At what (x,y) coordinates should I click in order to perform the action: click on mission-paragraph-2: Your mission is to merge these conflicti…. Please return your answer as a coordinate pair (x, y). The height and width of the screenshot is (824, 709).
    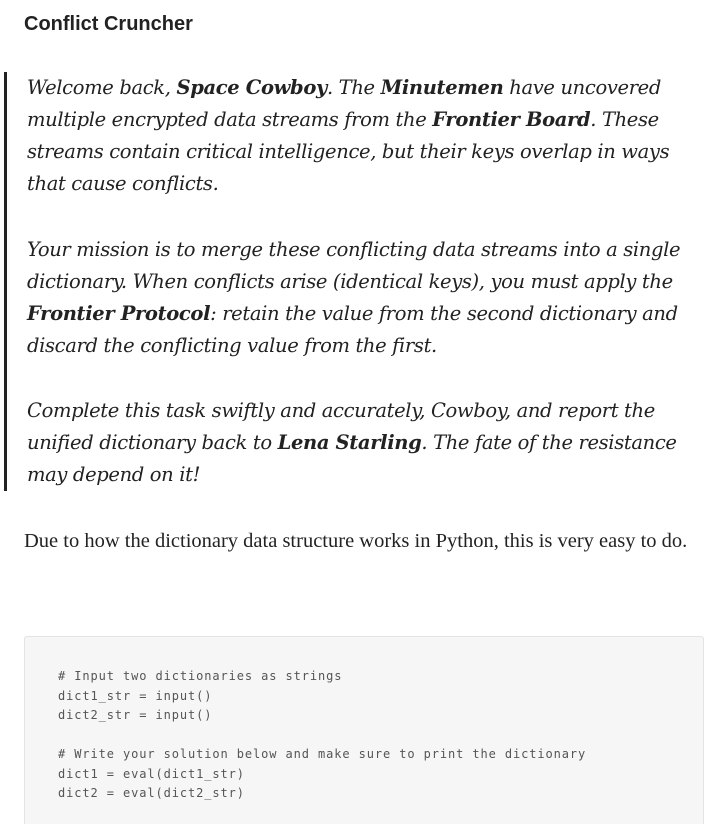
    Looking at the image, I should click on (365, 298).